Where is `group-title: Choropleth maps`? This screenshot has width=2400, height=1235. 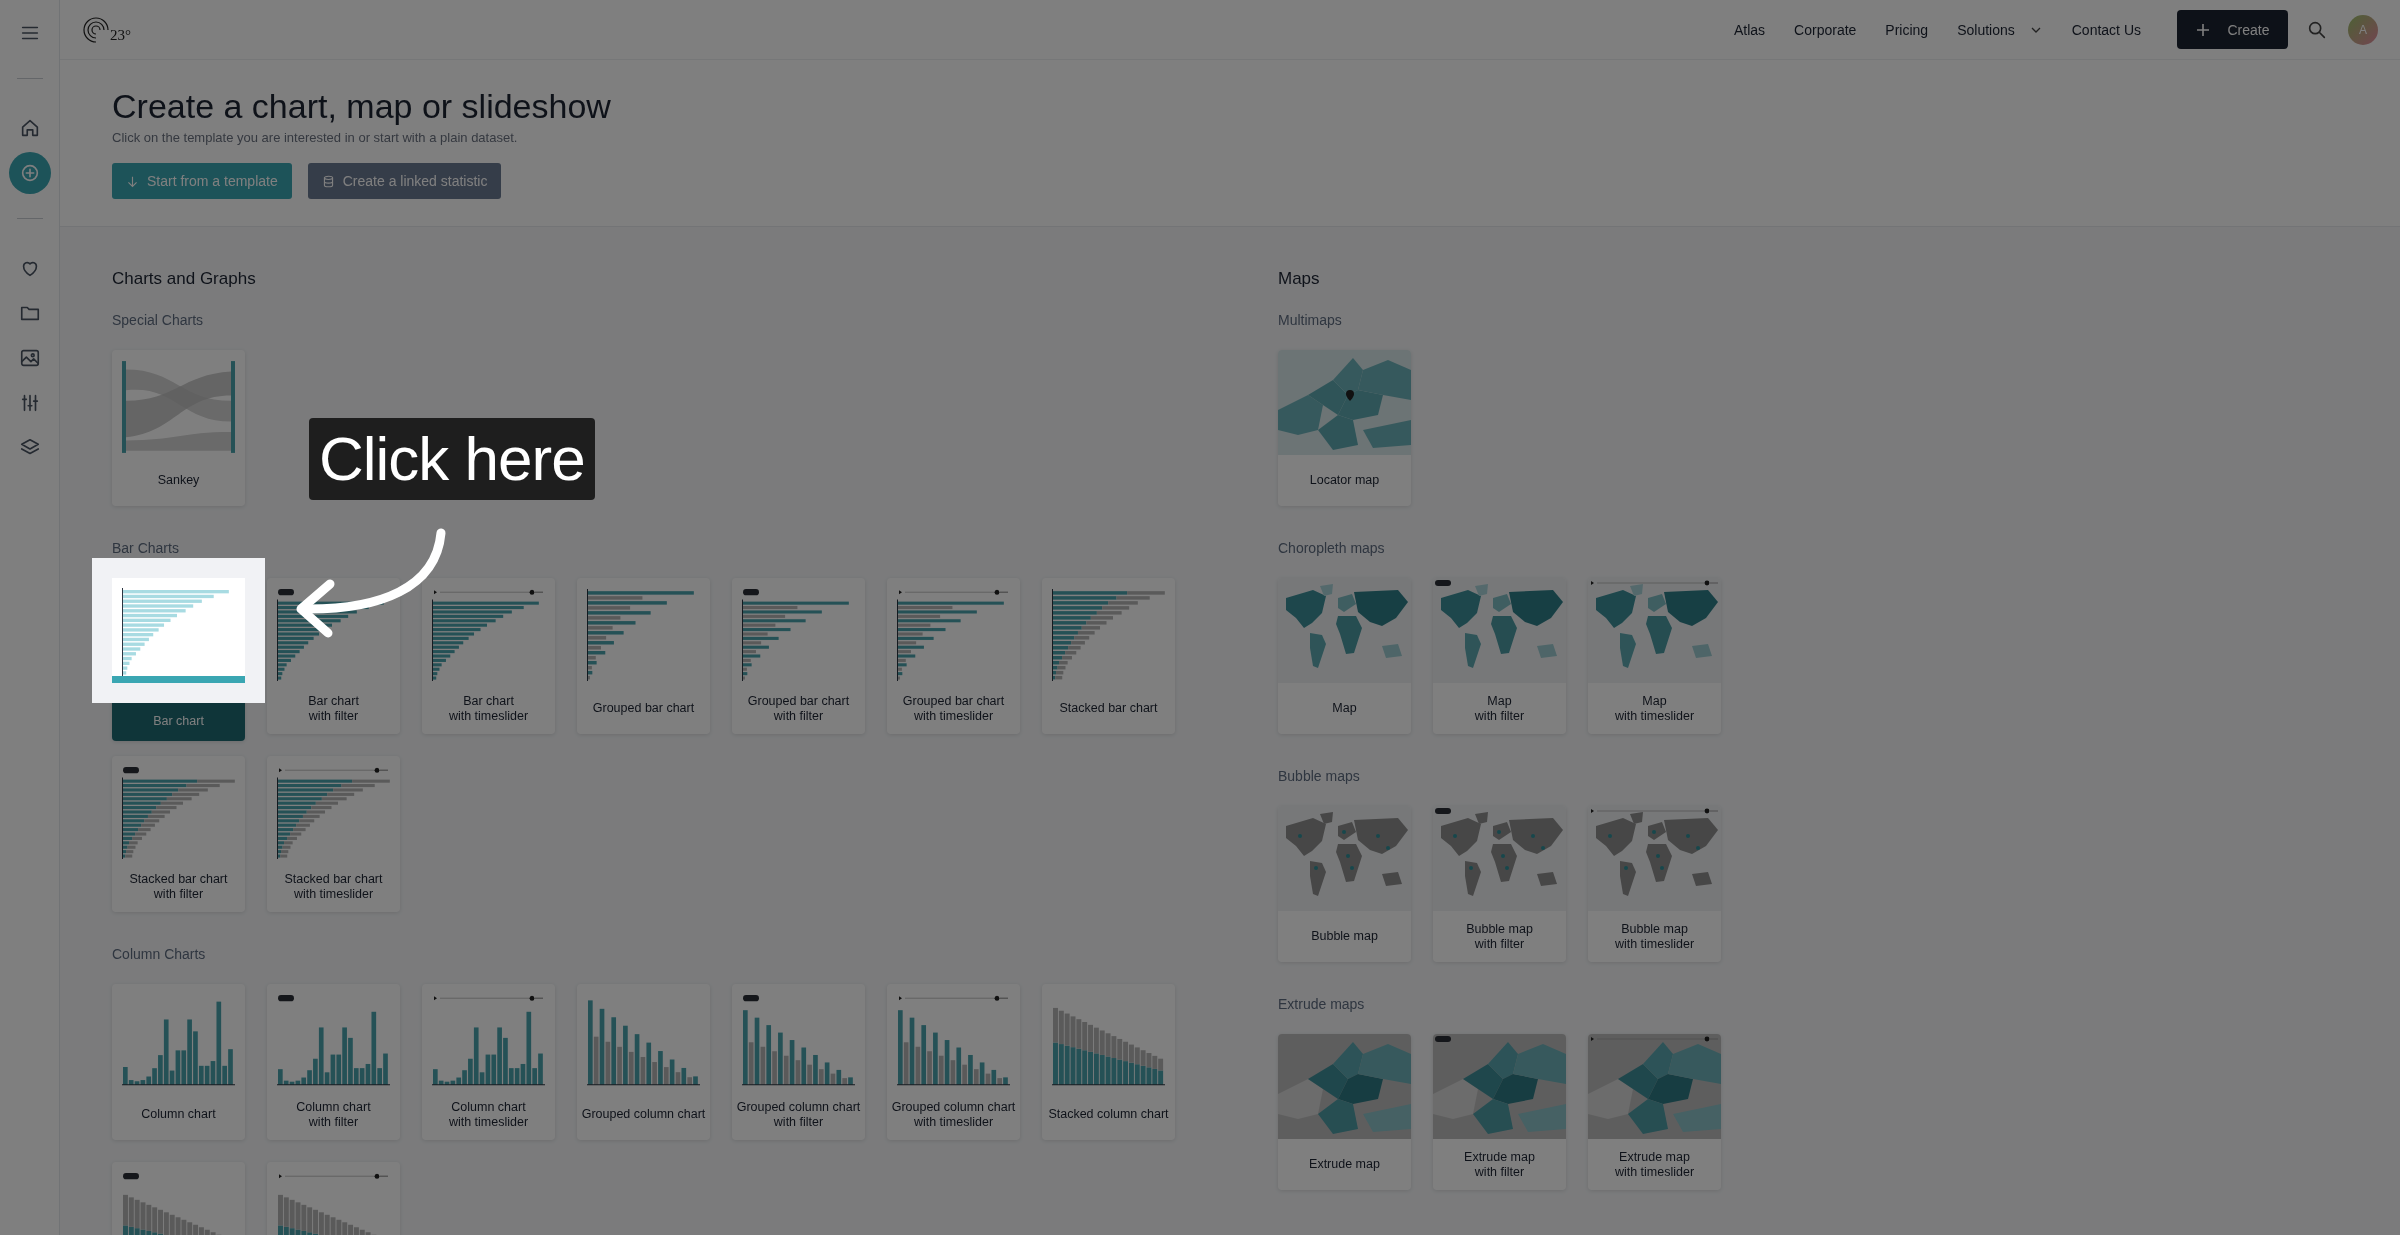
group-title: Choropleth maps is located at coordinates (1332, 548).